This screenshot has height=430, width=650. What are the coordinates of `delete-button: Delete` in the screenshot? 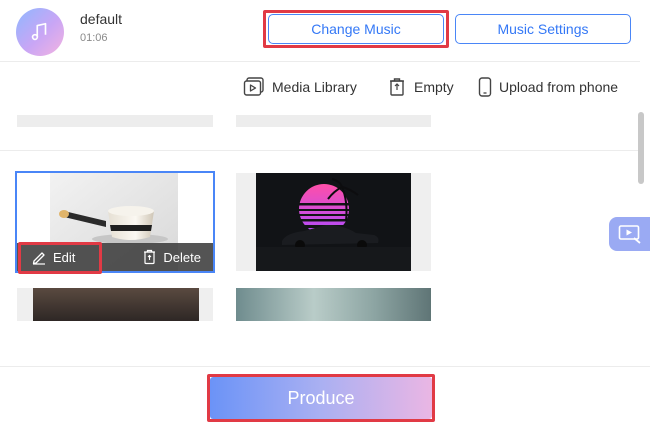 It's located at (171, 257).